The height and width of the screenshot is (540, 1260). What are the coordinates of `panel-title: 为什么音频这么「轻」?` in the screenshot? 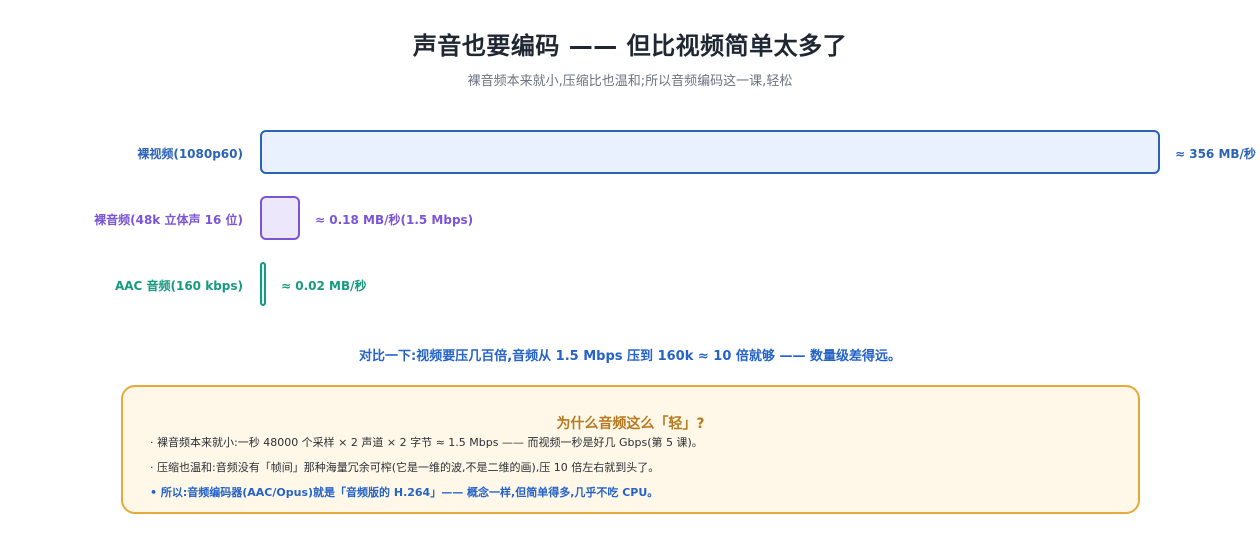 It's located at (630, 424).